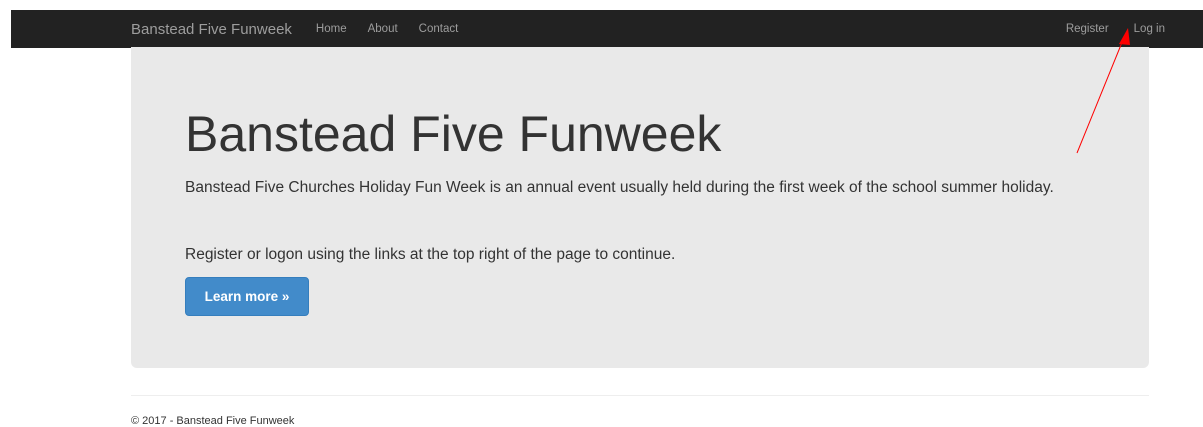  I want to click on nav-link-contact: Contact, so click(439, 29).